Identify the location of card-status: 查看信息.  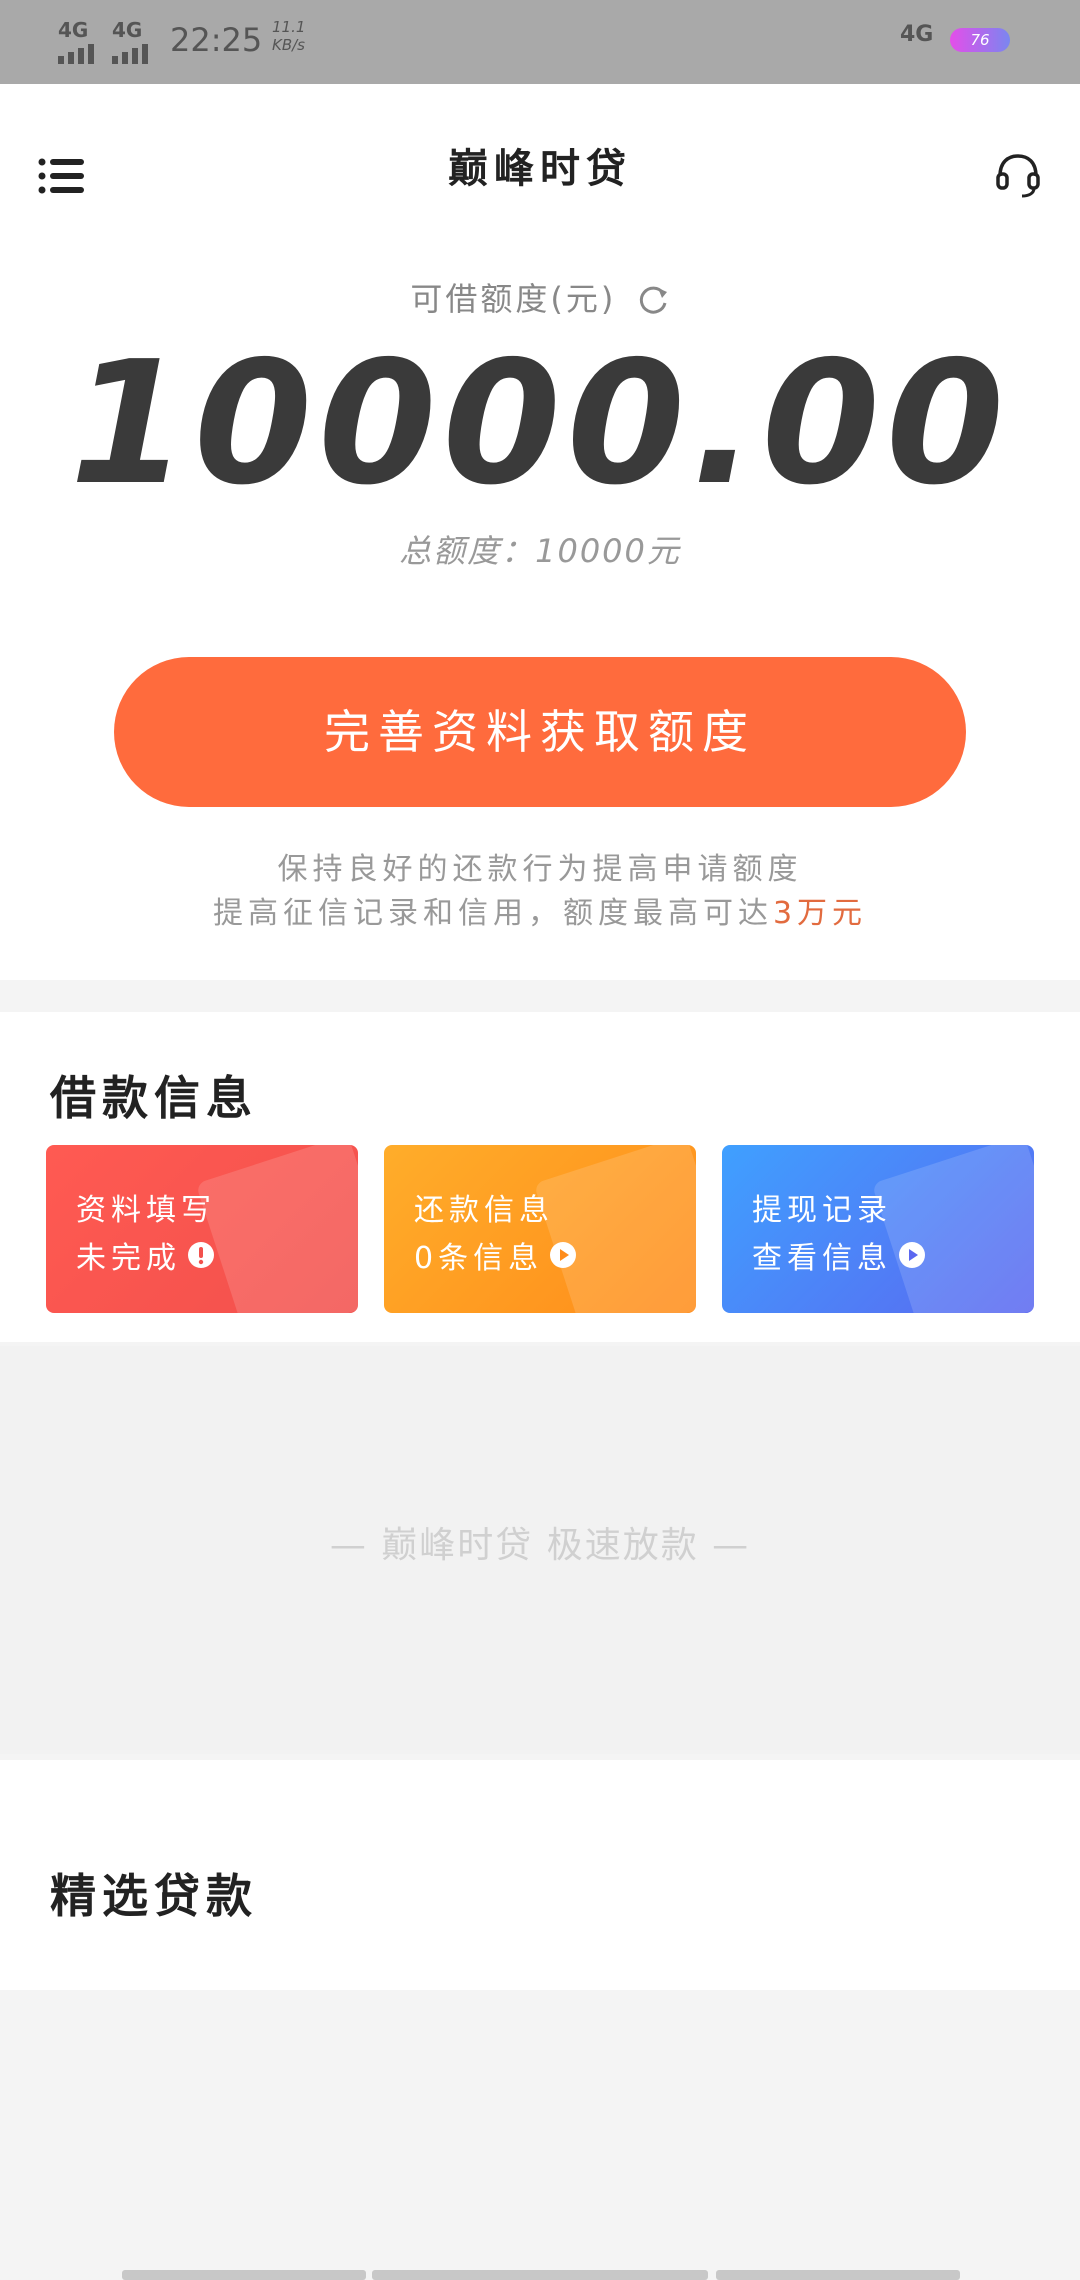
(839, 1255).